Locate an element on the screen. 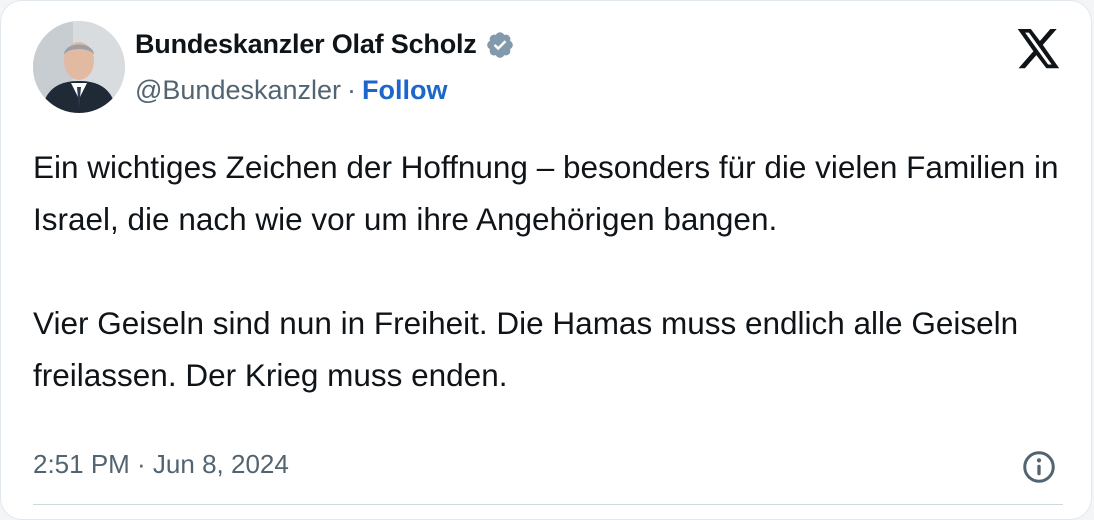 Image resolution: width=1094 pixels, height=520 pixels. info-icon is located at coordinates (1039, 467).